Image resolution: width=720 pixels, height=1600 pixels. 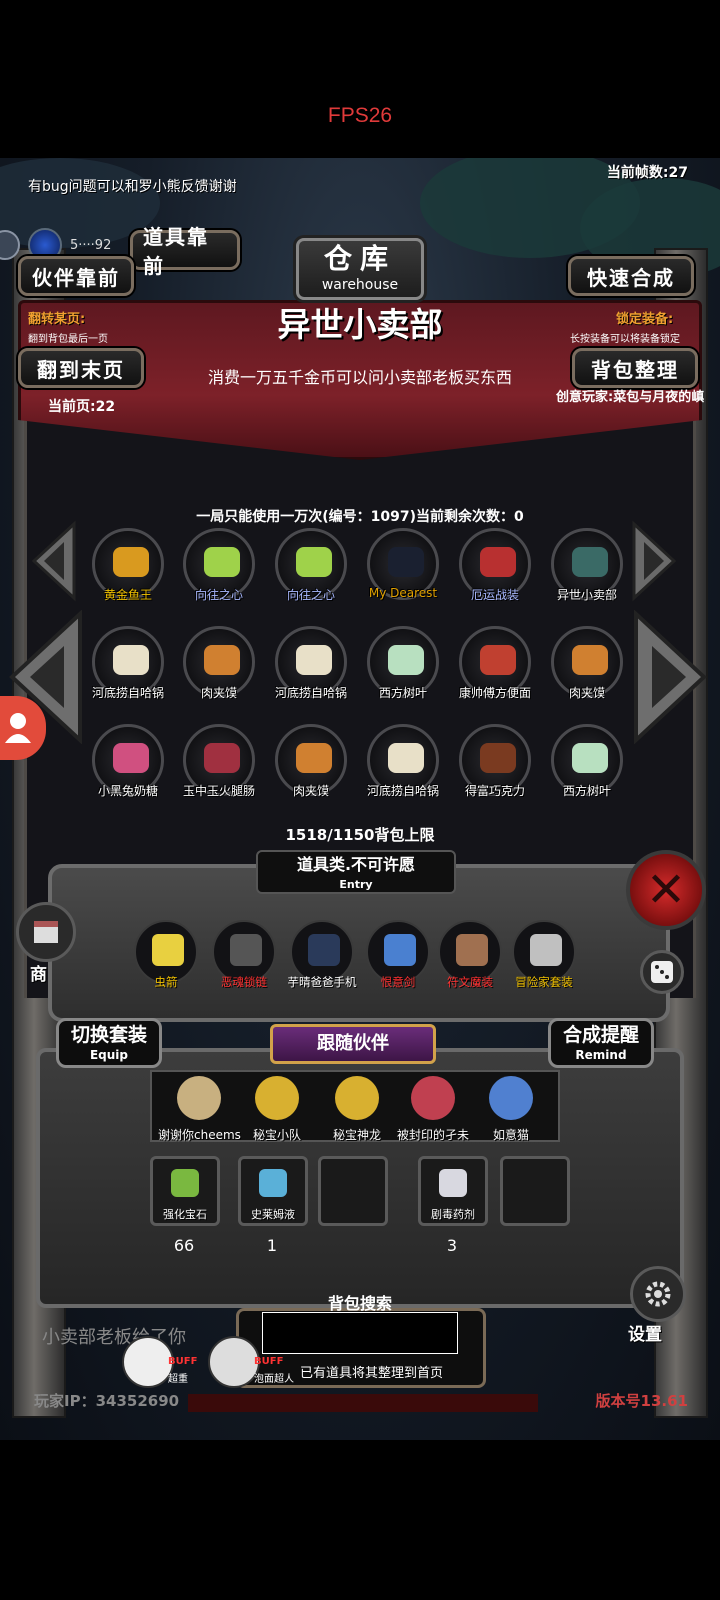 What do you see at coordinates (357, 1104) in the screenshot?
I see `companion: 秘宝神龙` at bounding box center [357, 1104].